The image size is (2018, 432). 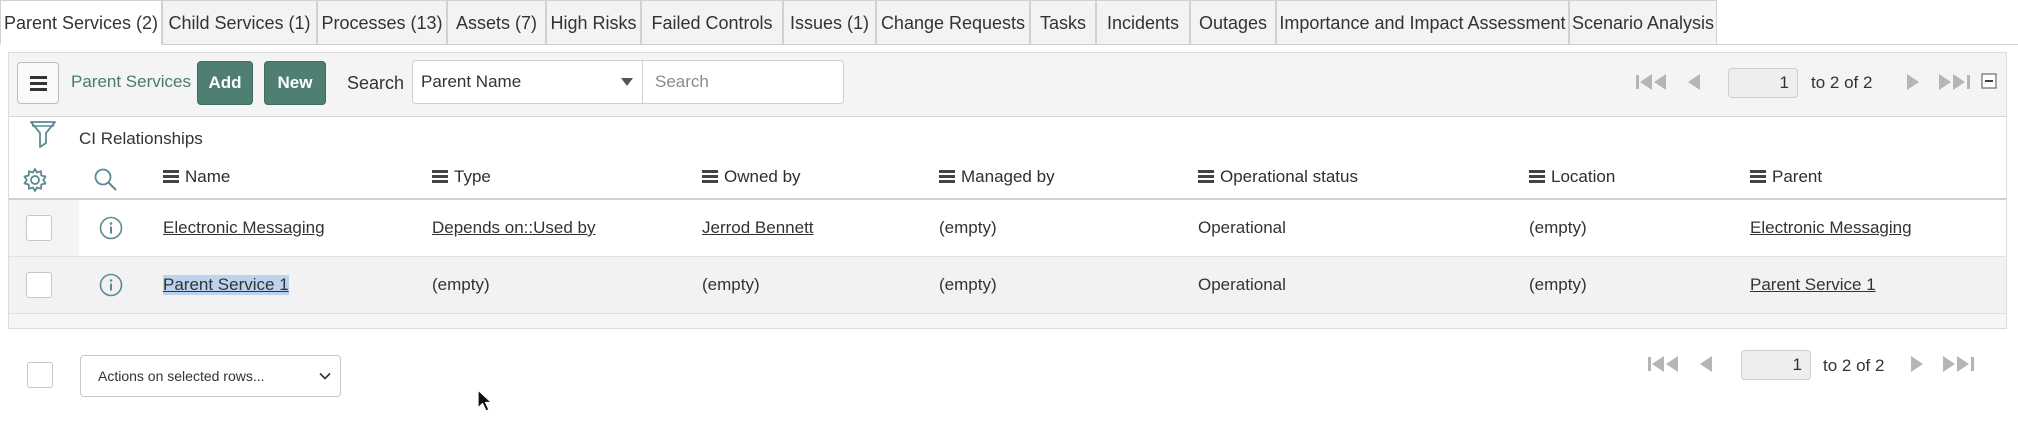 I want to click on search-input, so click(x=743, y=82).